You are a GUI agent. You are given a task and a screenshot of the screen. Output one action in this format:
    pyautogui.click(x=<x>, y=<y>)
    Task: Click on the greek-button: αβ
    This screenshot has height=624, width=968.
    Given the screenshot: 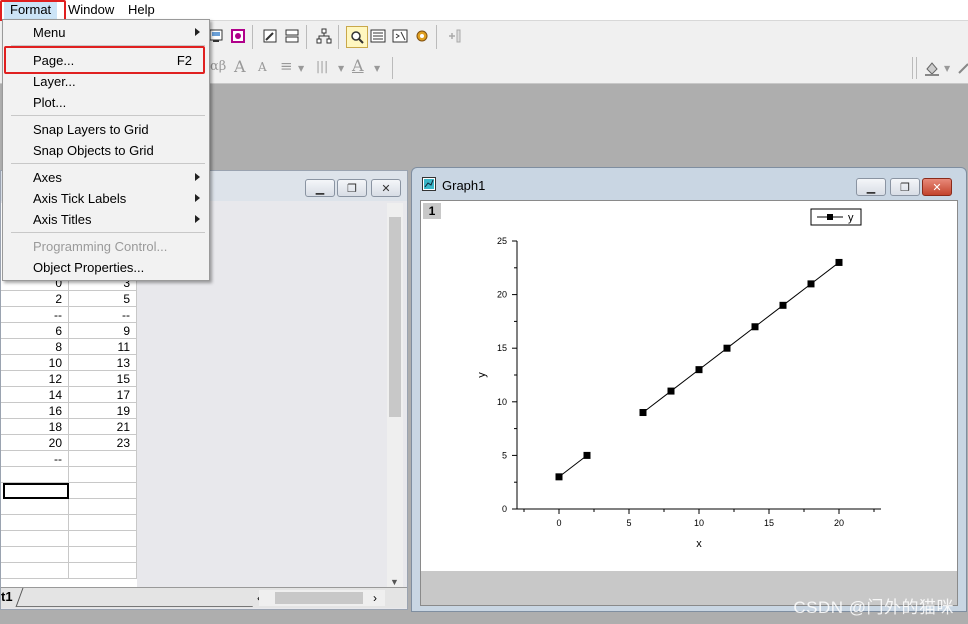 What is the action you would take?
    pyautogui.click(x=218, y=66)
    